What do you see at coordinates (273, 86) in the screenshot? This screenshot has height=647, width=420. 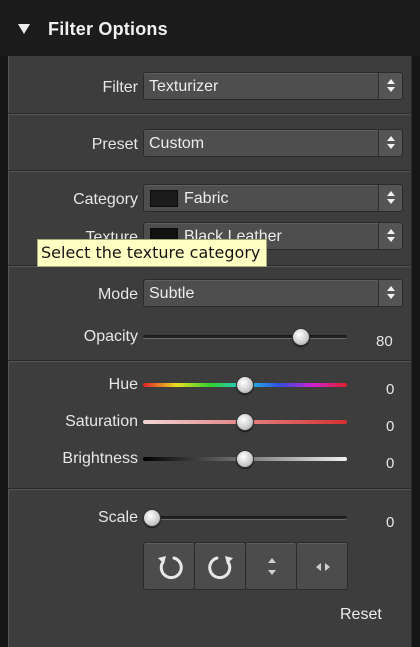 I see `filter-select: Texturizer` at bounding box center [273, 86].